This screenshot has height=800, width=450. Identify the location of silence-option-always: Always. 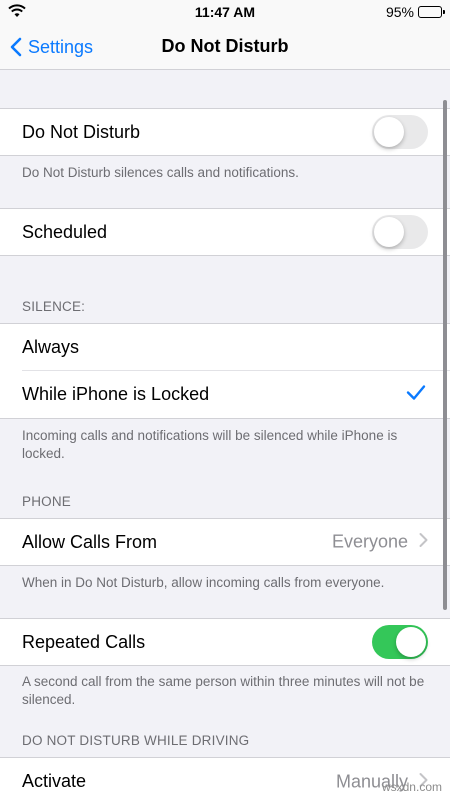
(225, 347).